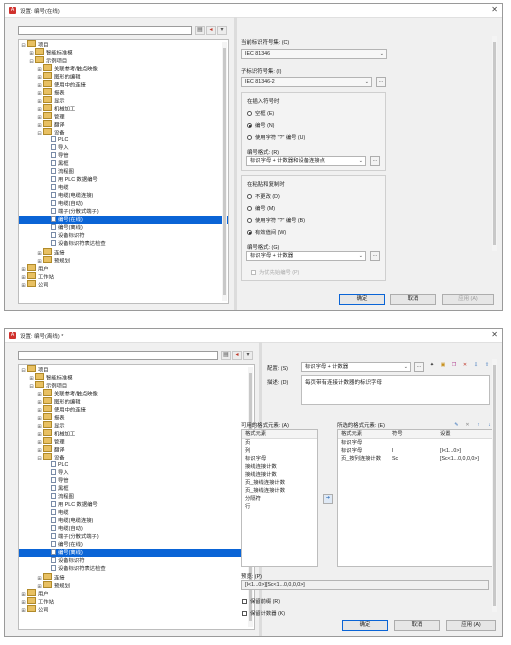 The height and width of the screenshot is (645, 511). I want to click on list-item: 标识字母, so click(279, 459).